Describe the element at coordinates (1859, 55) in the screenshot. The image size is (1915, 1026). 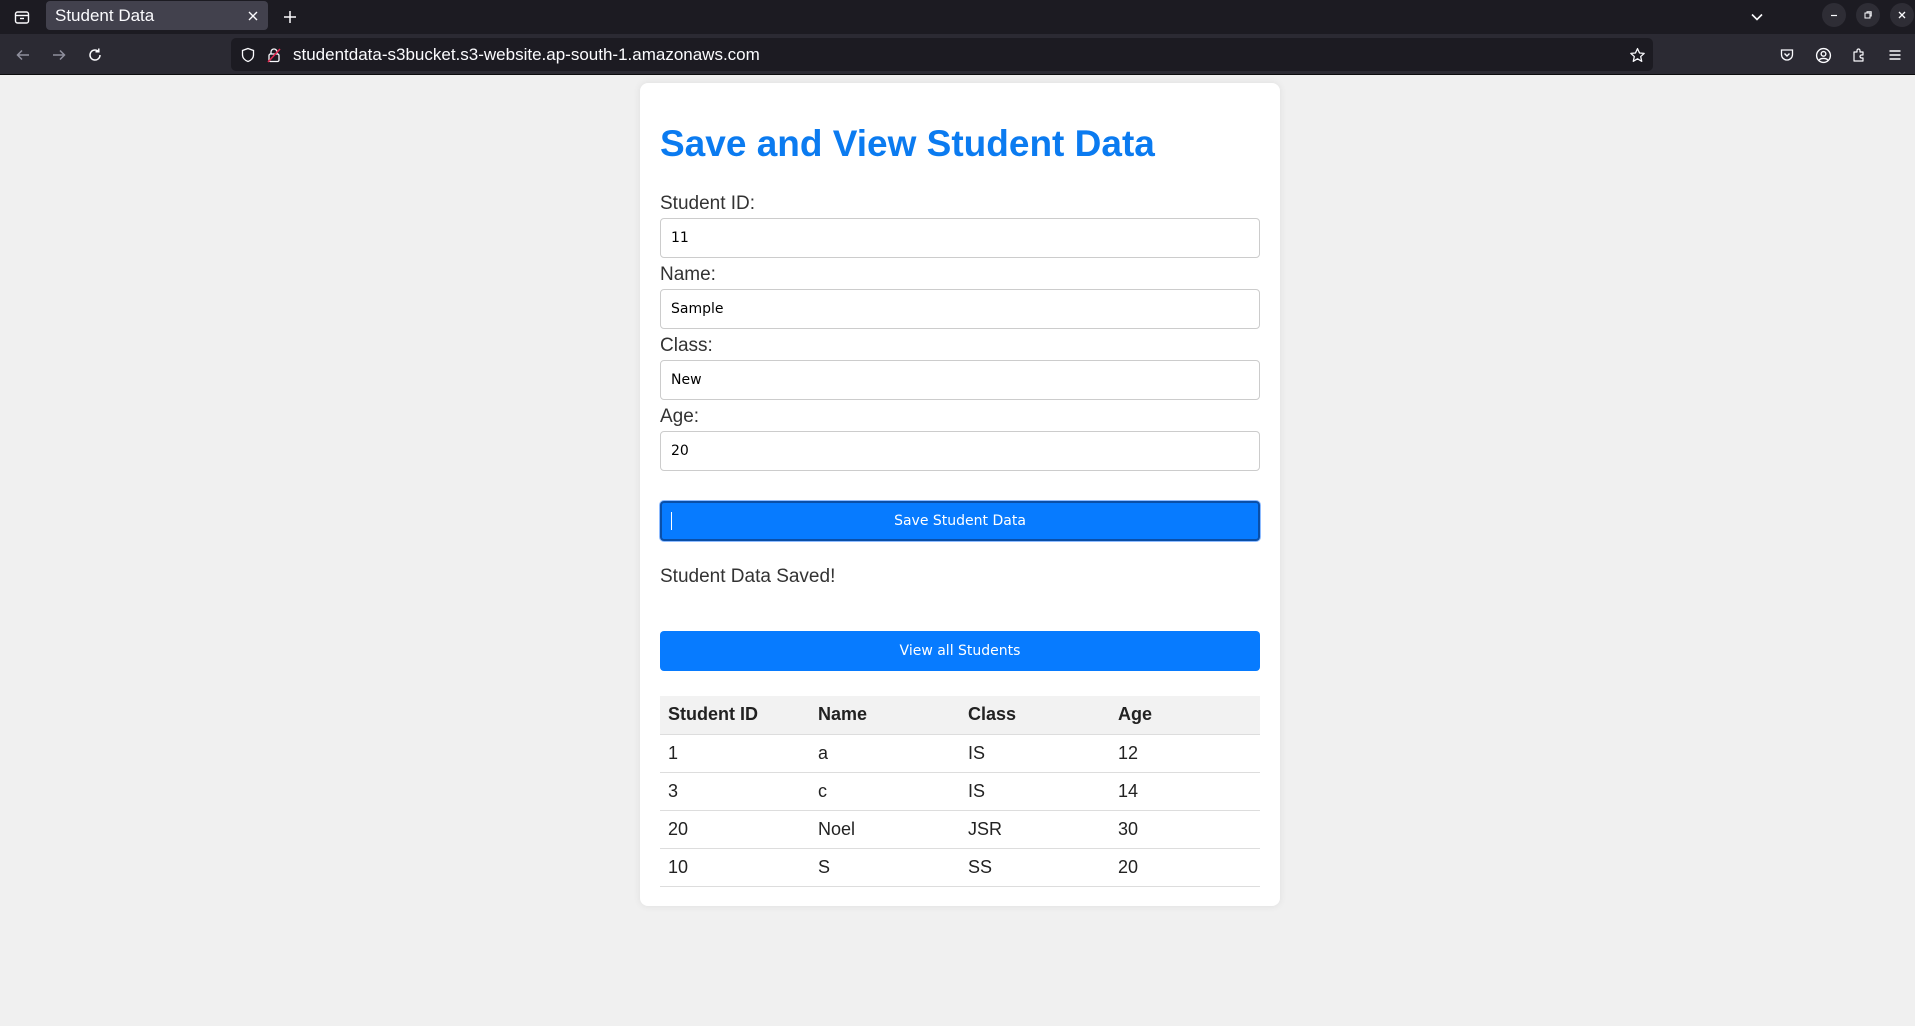
I see `extensions-icon` at that location.